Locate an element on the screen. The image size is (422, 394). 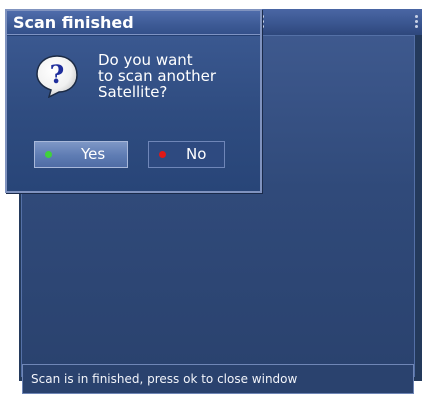
no-button-label: No is located at coordinates (196, 154).